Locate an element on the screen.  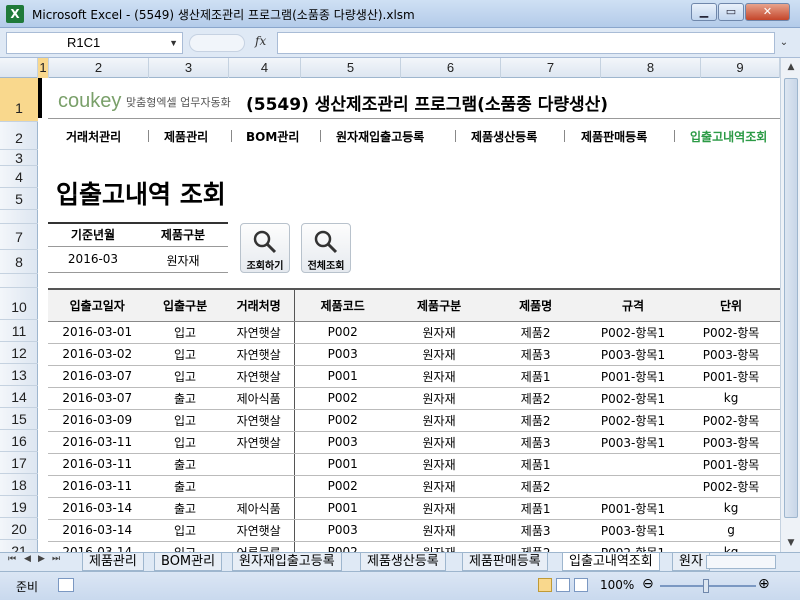
search-button: 조회하기 is located at coordinates (265, 248).